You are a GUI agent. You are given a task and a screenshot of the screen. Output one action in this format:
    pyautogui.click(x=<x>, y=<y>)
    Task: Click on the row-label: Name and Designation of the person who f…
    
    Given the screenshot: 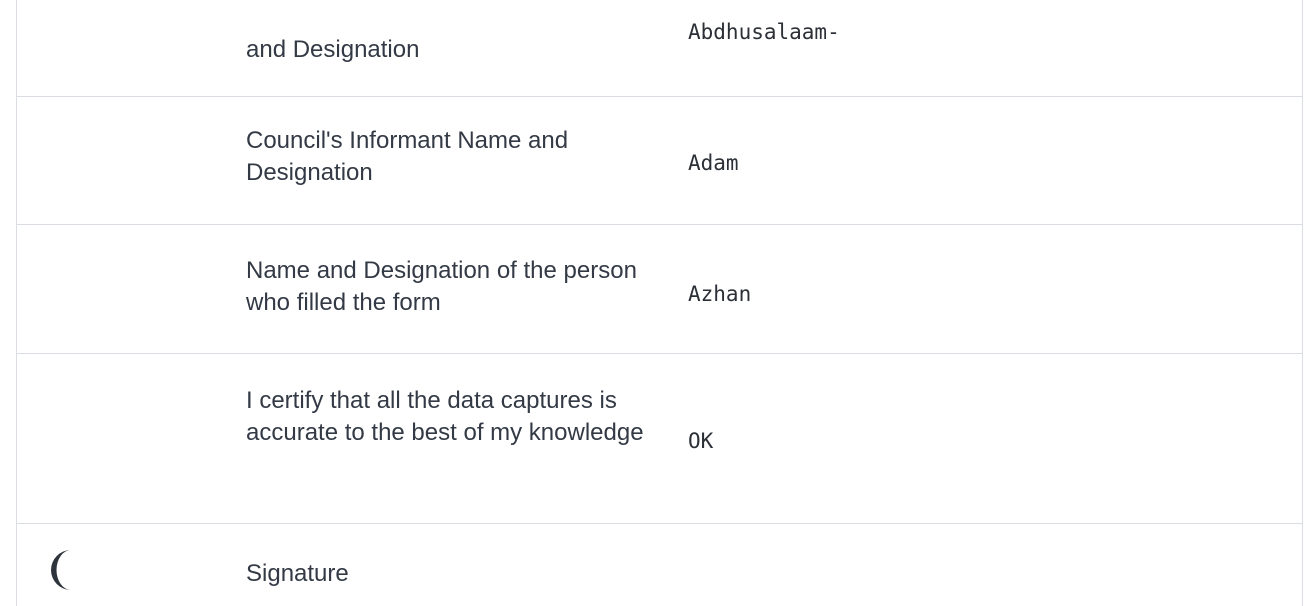 What is the action you would take?
    pyautogui.click(x=441, y=286)
    